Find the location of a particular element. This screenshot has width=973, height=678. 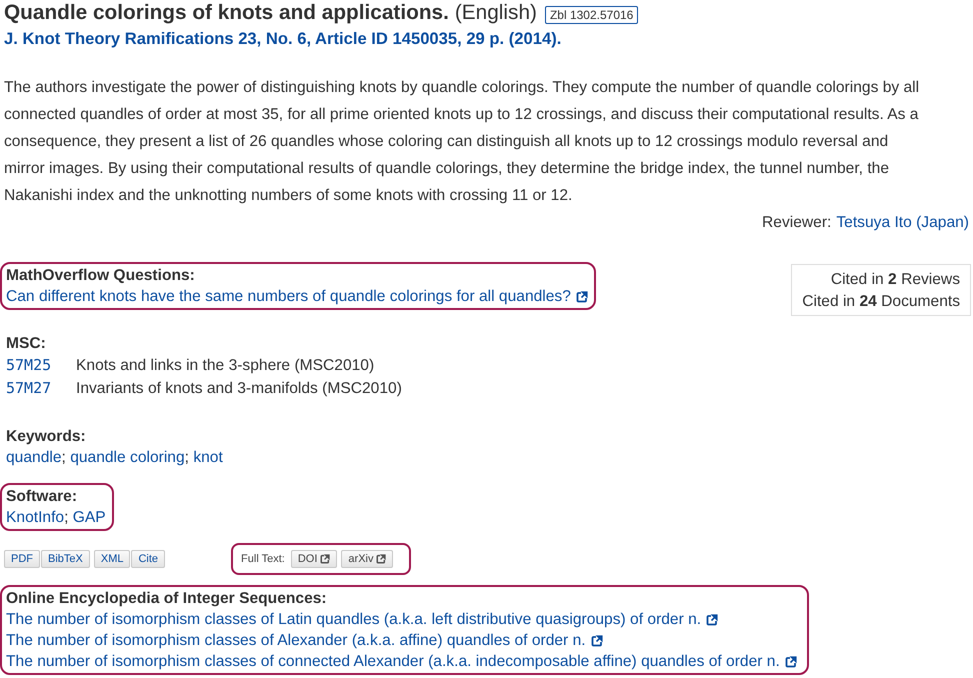

msc-description: Knots and links in the 3-sphere (MSC2010) is located at coordinates (225, 366).